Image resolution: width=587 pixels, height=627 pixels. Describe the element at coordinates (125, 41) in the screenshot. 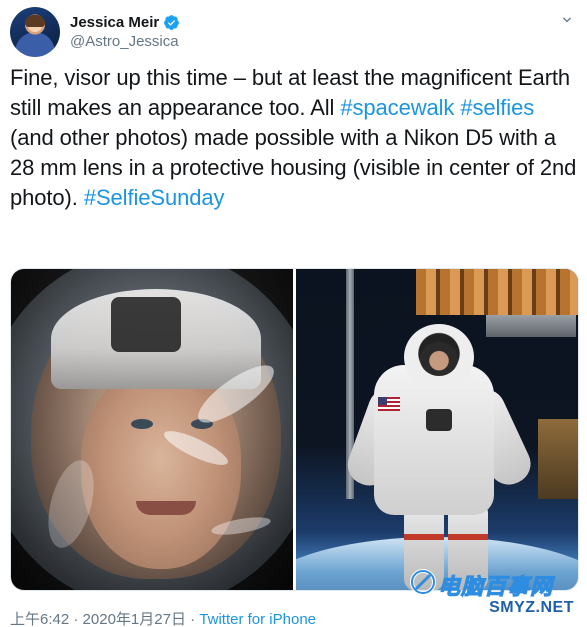

I see `handle: @Astro_Jessica` at that location.